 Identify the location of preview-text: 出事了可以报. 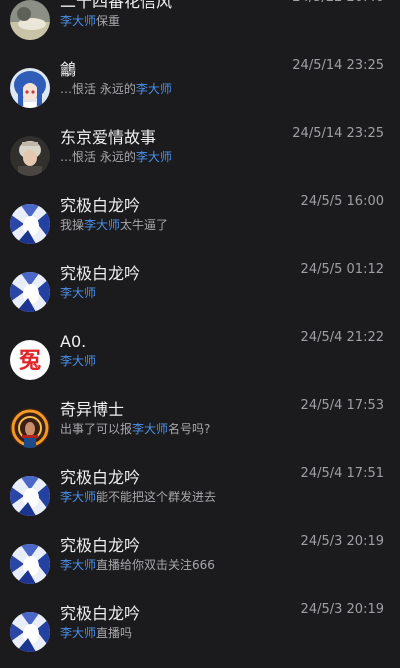
(96, 429).